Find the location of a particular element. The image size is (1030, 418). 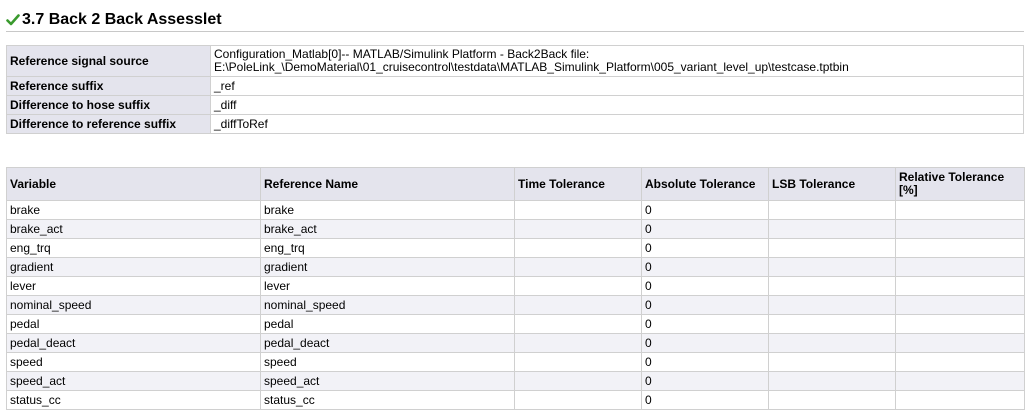

table-row: pedal_deact pedal_deact 0 is located at coordinates (515, 343).